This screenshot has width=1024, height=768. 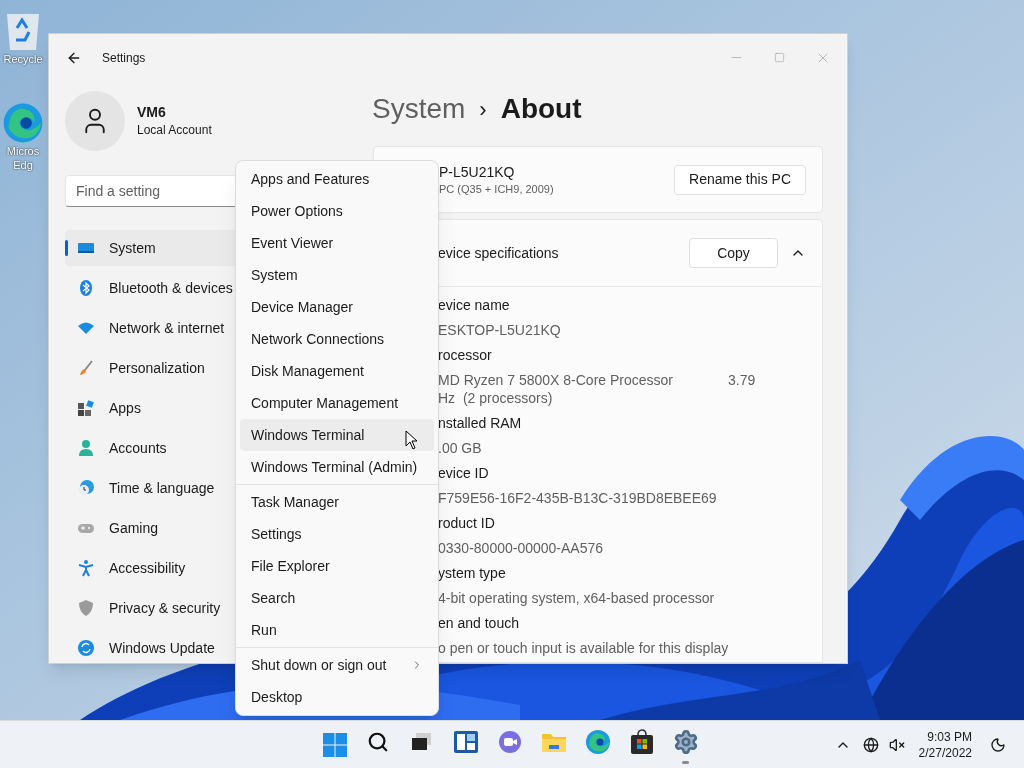 What do you see at coordinates (464, 473) in the screenshot?
I see `spec-label: evice ID` at bounding box center [464, 473].